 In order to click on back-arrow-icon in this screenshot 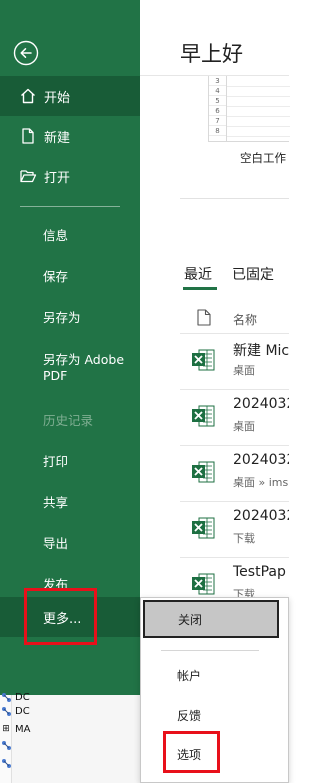, I will do `click(26, 53)`.